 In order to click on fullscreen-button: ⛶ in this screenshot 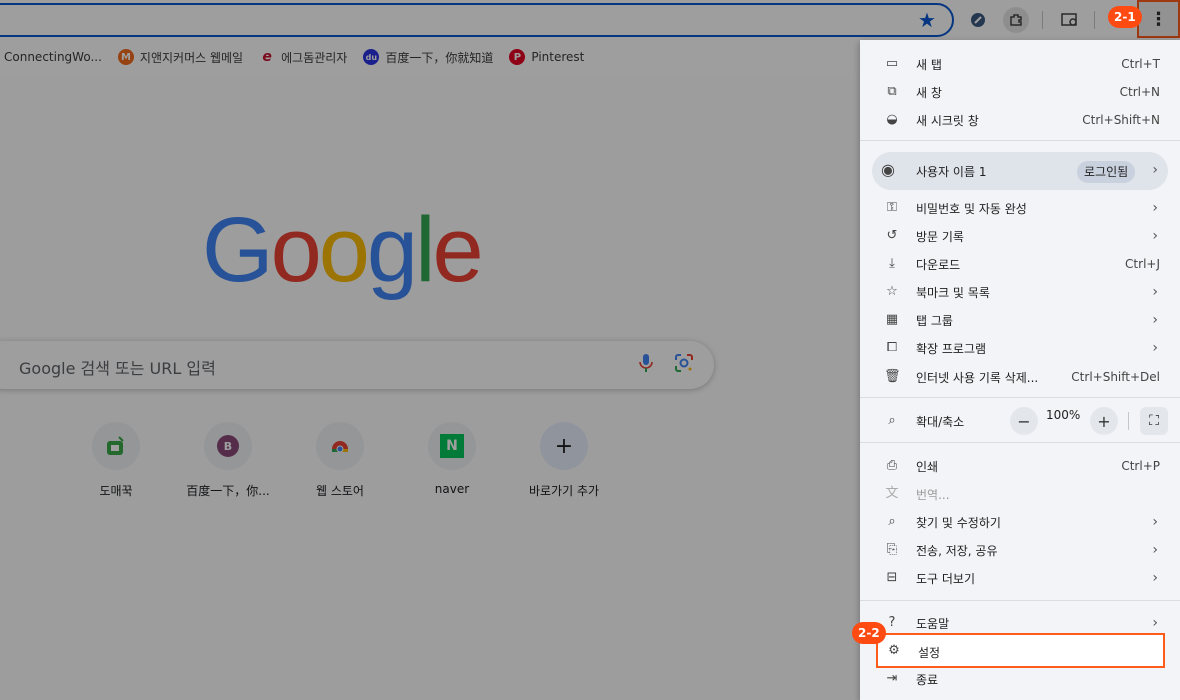, I will do `click(1154, 421)`.